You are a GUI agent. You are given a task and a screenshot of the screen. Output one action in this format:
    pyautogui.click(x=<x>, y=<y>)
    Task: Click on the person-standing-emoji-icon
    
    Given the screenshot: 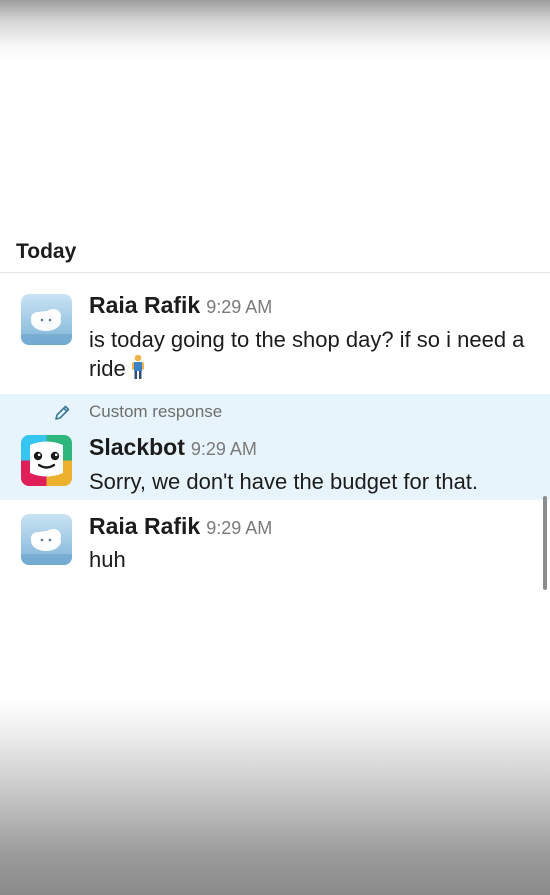 What is the action you would take?
    pyautogui.click(x=138, y=370)
    